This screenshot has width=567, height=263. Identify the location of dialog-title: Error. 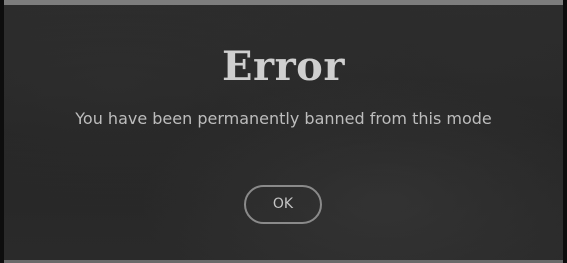
(283, 66).